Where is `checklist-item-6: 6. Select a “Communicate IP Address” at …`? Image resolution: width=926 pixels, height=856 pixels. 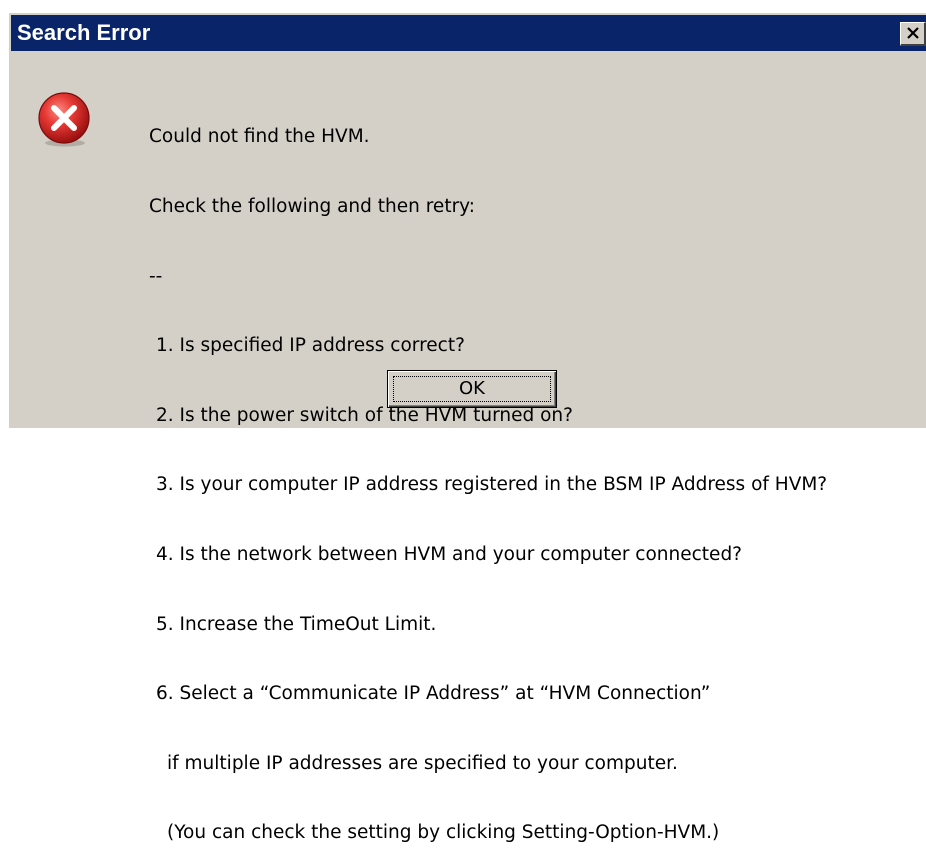 checklist-item-6: 6. Select a “Communicate IP Address” at … is located at coordinates (433, 694).